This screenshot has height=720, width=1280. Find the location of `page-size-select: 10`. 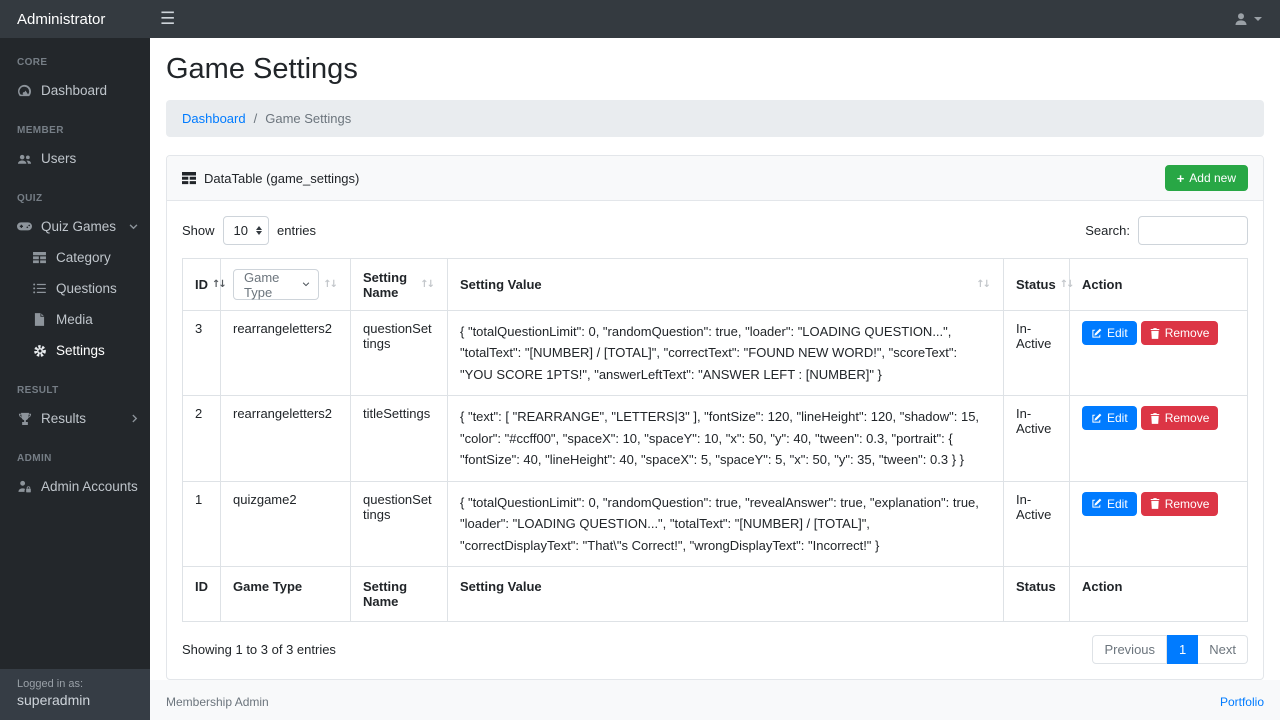

page-size-select: 10 is located at coordinates (245, 230).